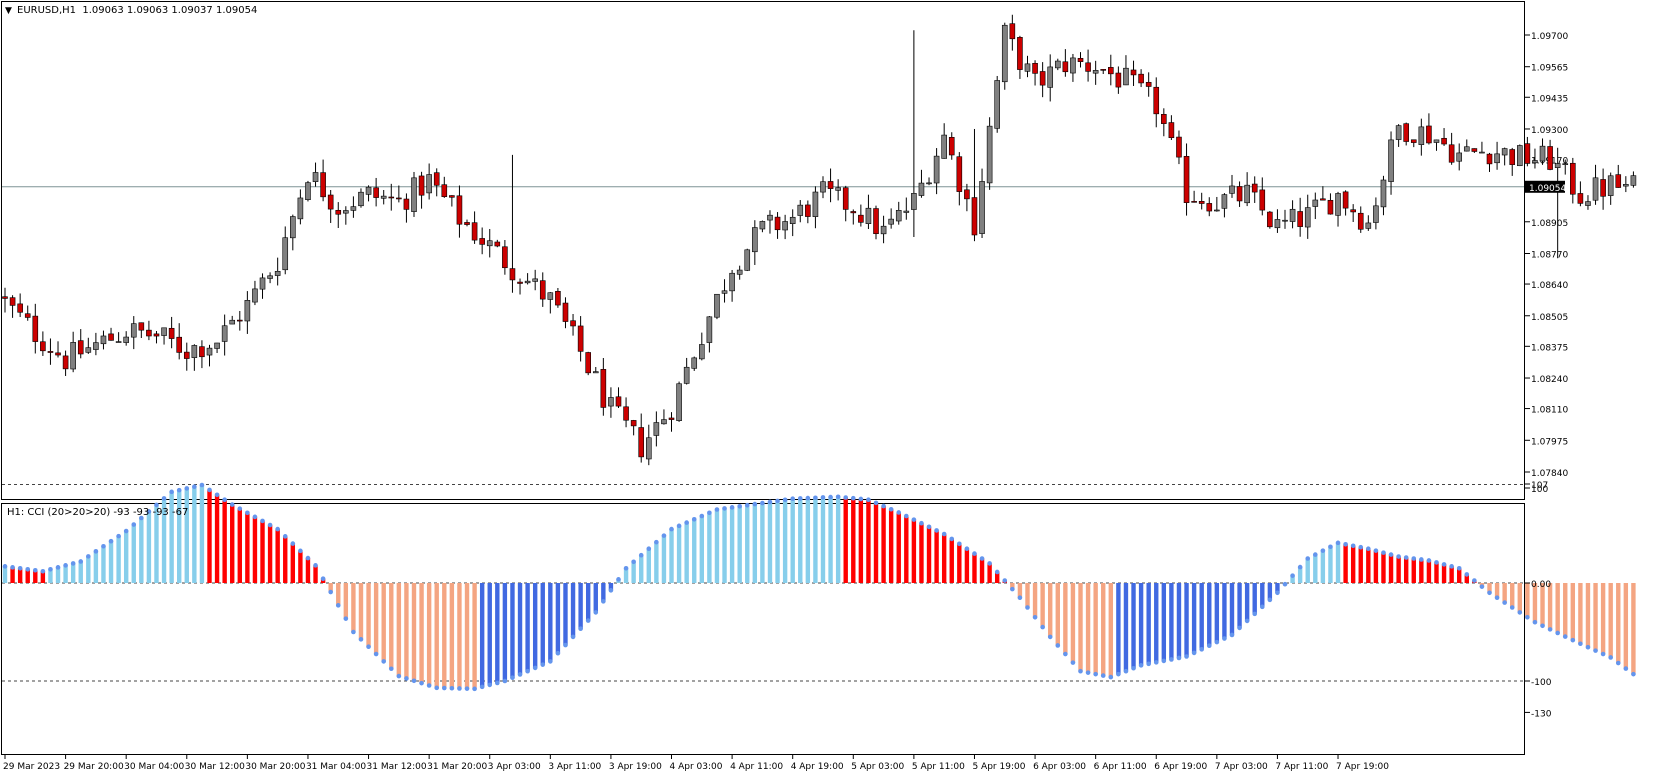 The image size is (1657, 778). I want to click on time-tick-label: 5 Apr 03:00, so click(877, 767).